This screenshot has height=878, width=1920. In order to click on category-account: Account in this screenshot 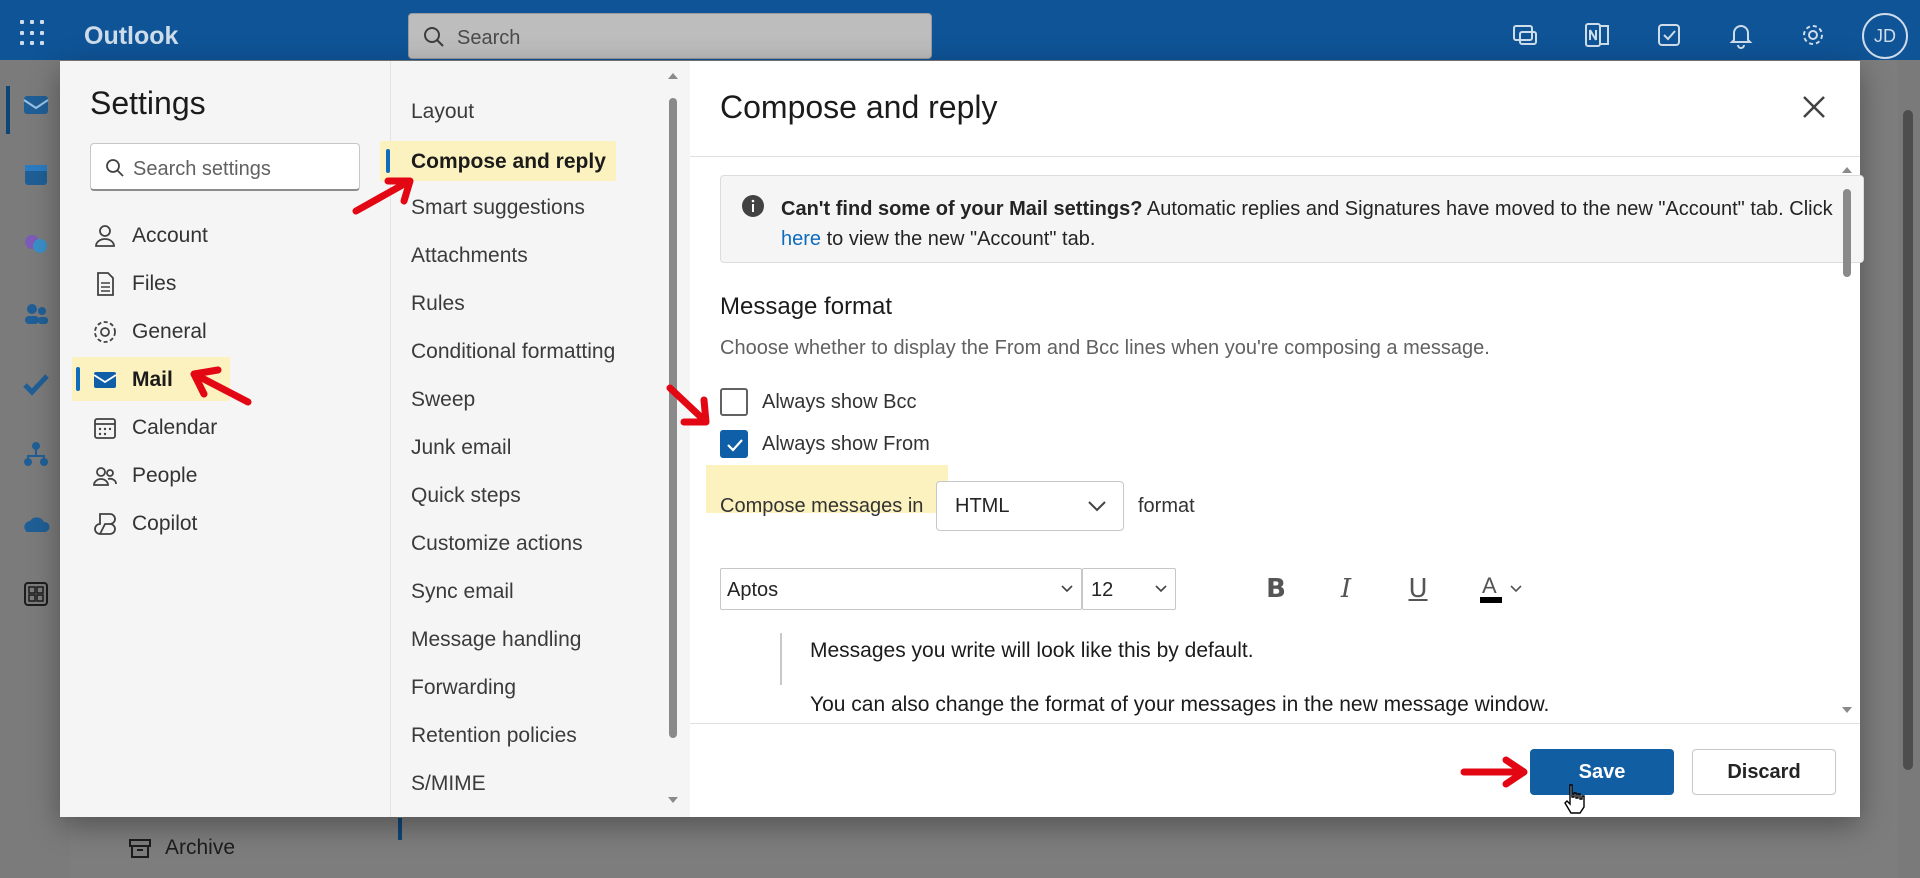, I will do `click(225, 235)`.